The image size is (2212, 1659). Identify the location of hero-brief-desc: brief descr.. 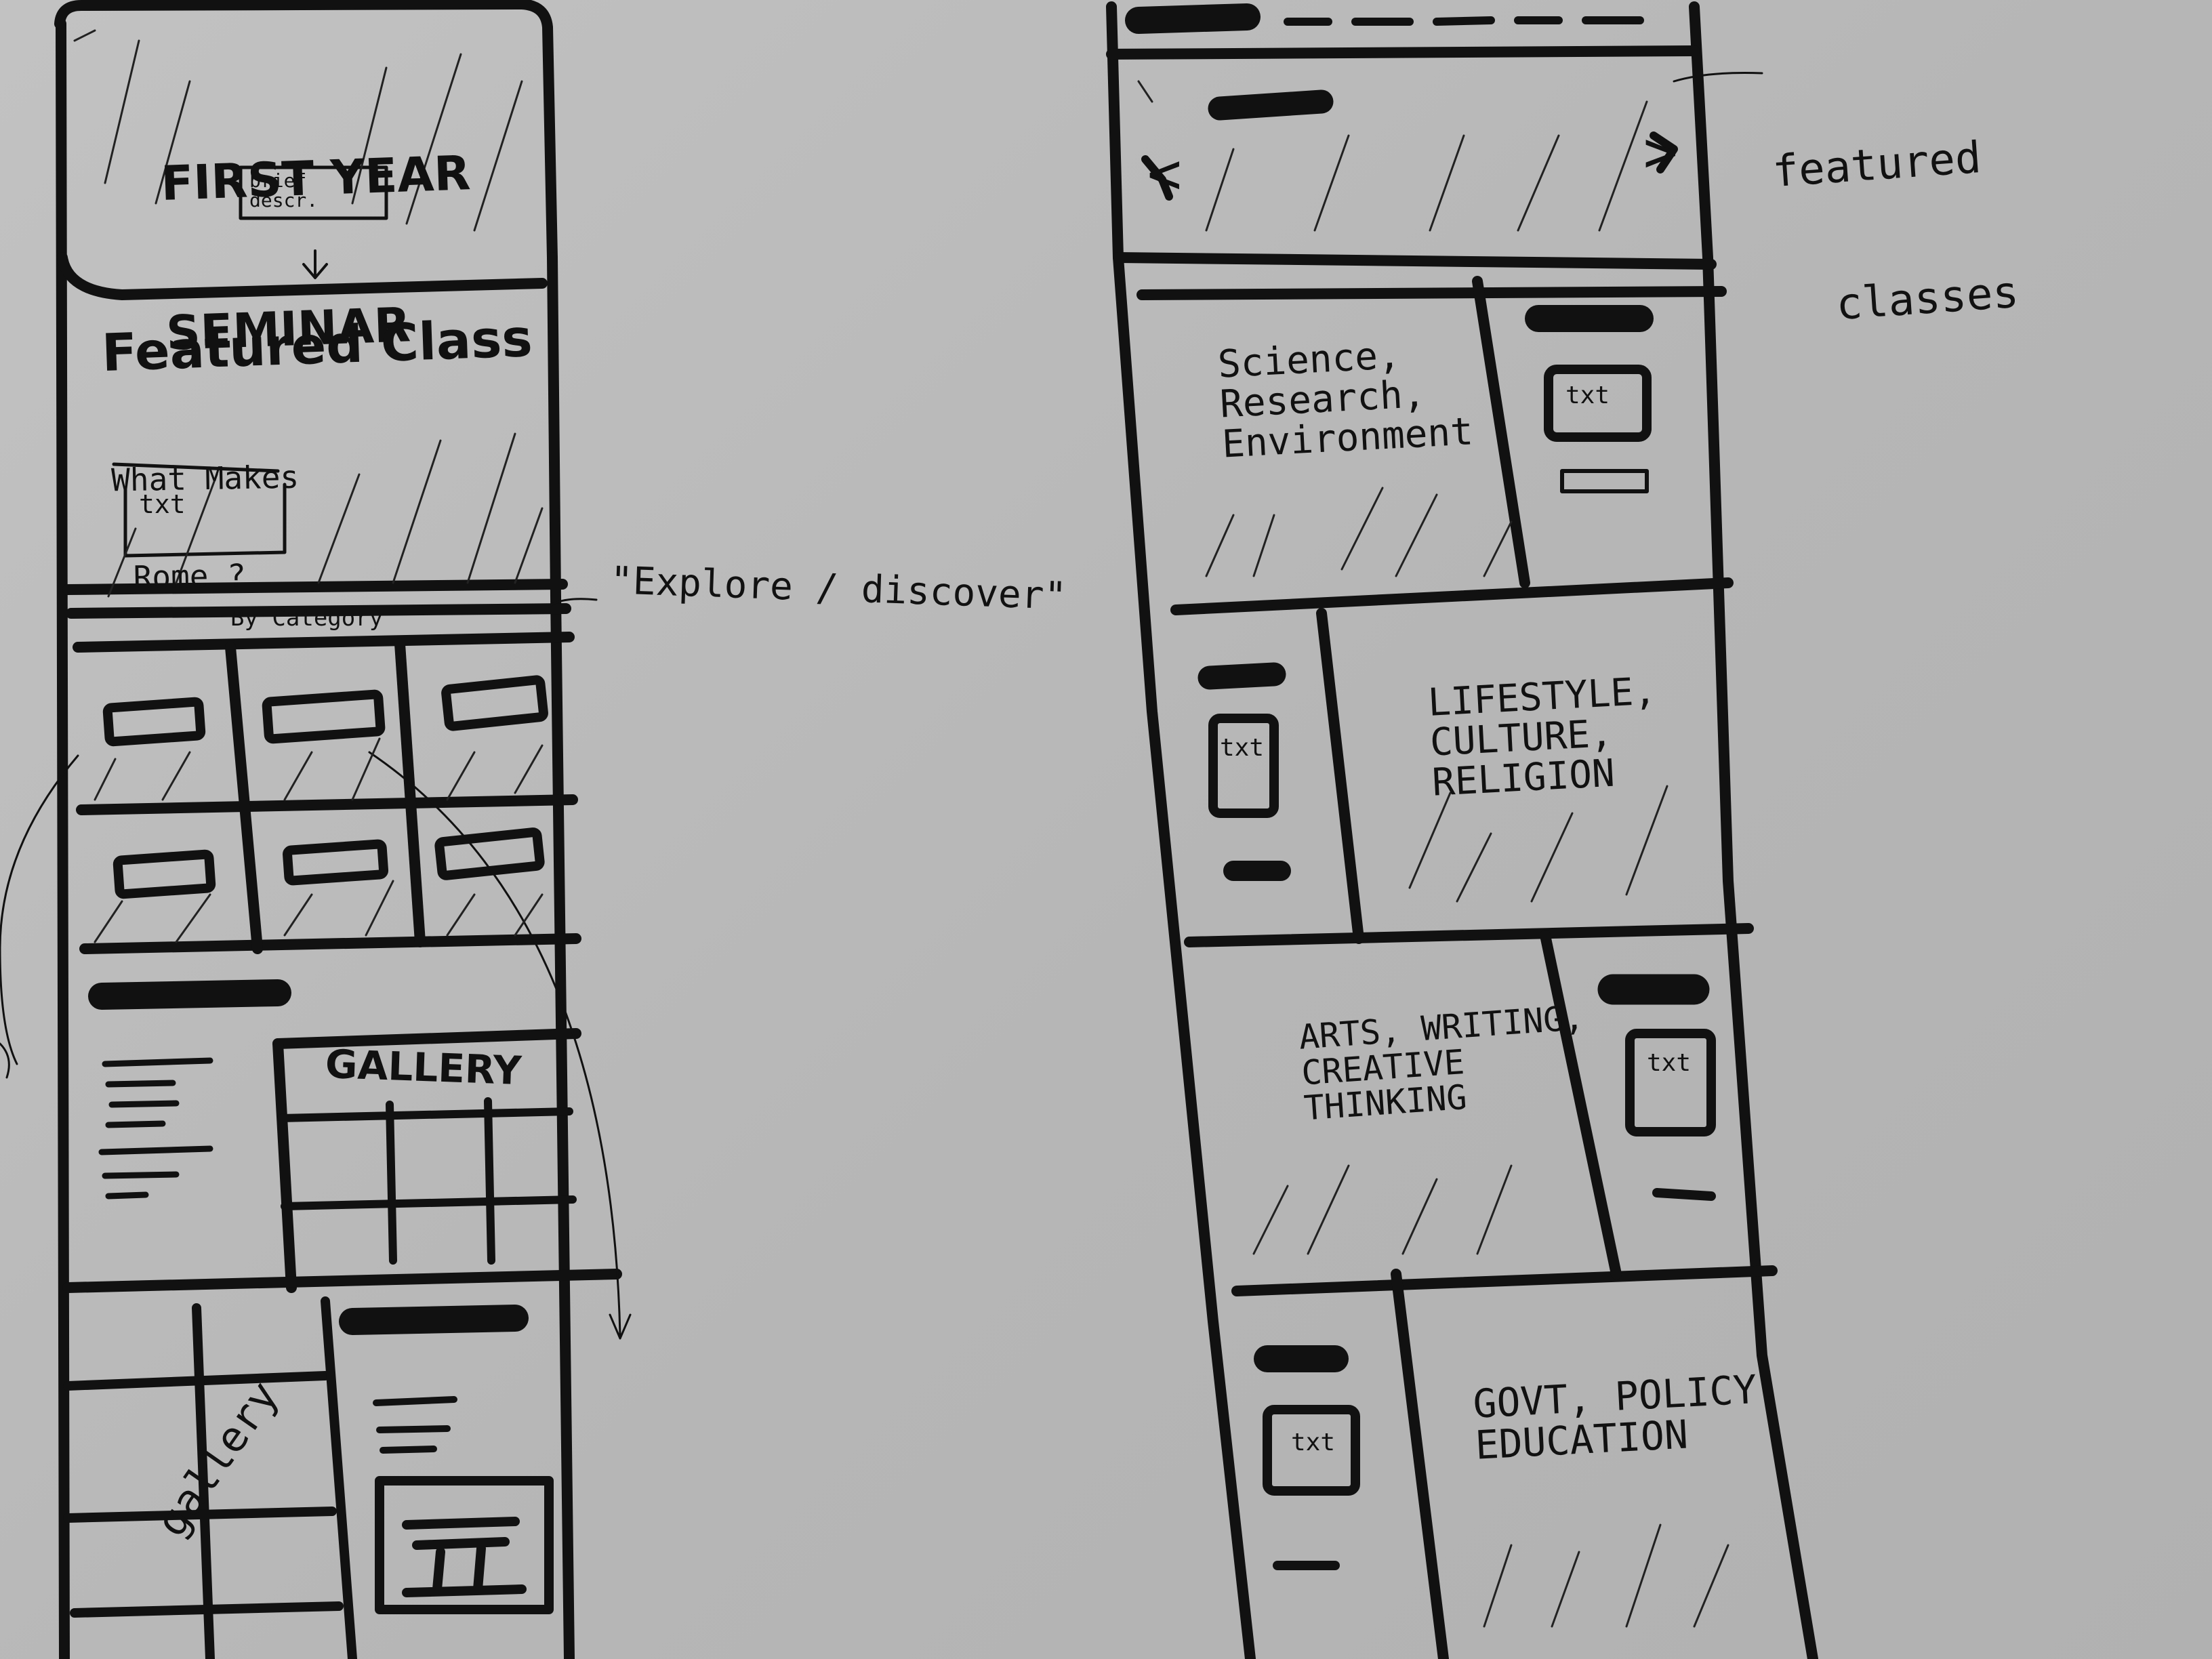
(284, 190).